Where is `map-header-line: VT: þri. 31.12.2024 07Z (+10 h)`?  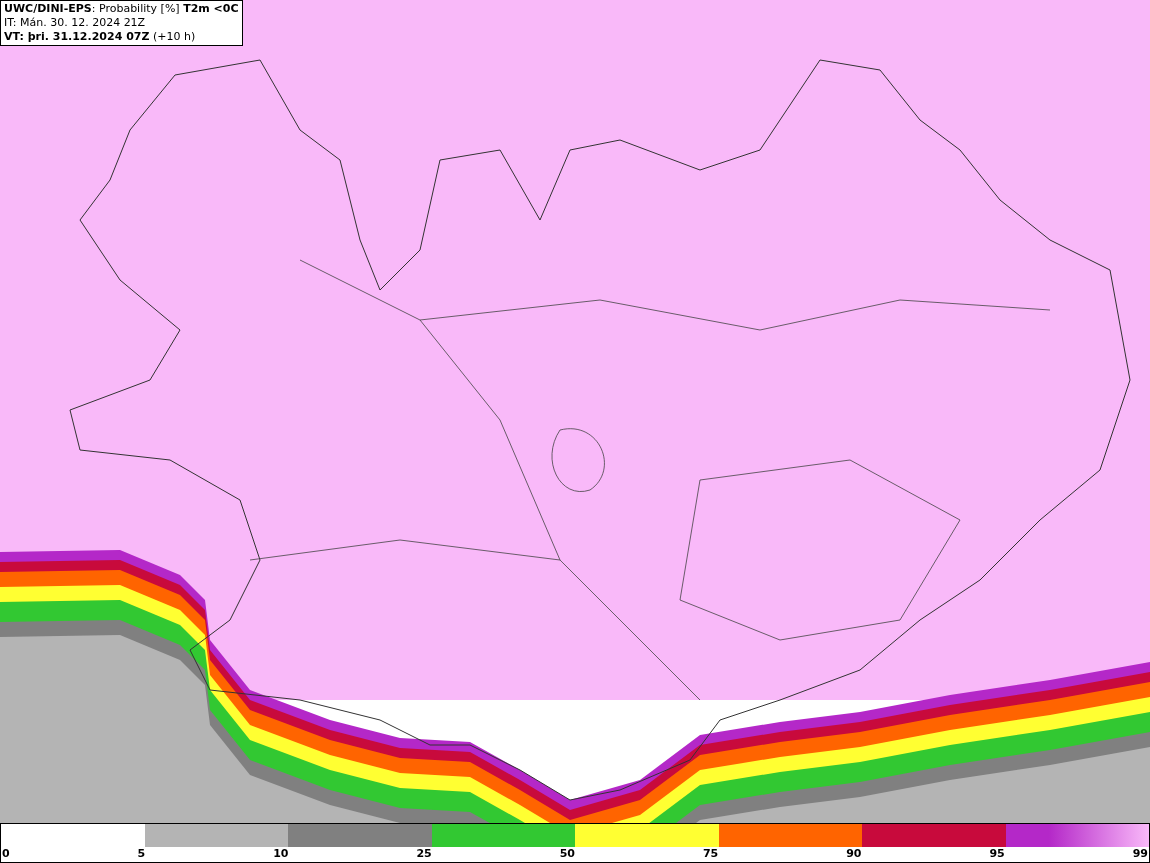 map-header-line: VT: þri. 31.12.2024 07Z (+10 h) is located at coordinates (100, 37).